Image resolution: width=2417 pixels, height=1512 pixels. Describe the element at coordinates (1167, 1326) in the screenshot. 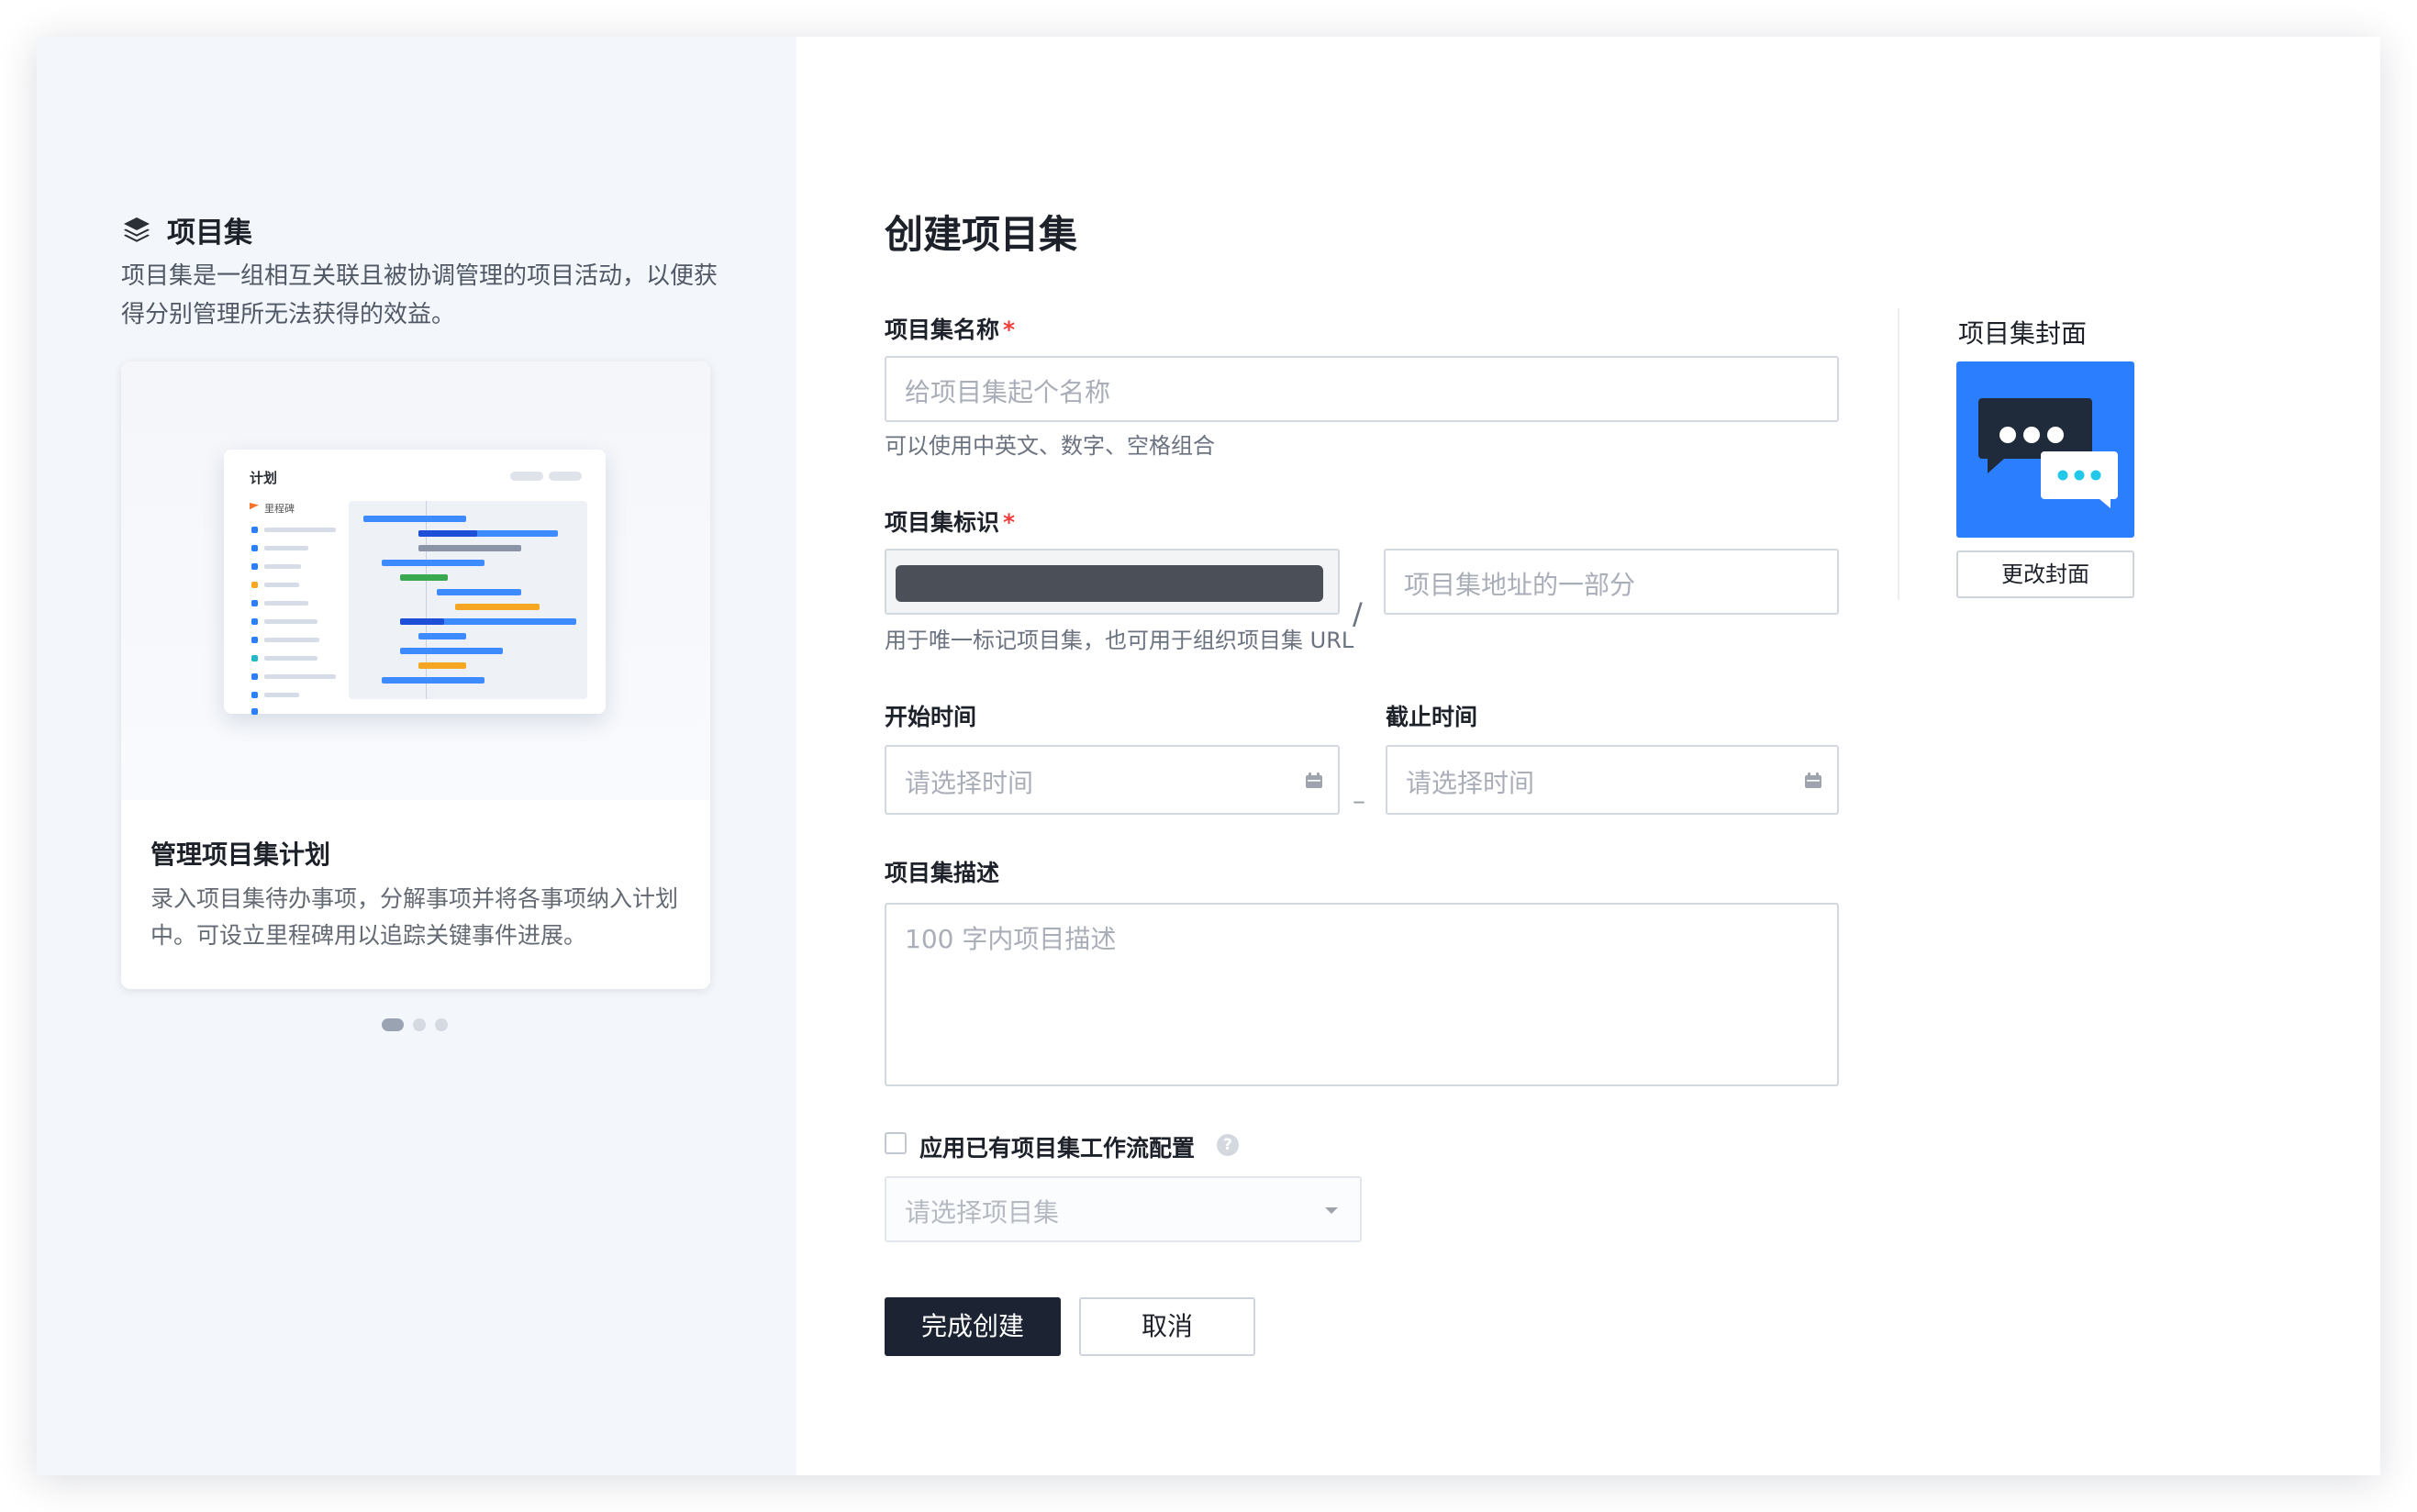

I see `cancel-button: 取消` at that location.